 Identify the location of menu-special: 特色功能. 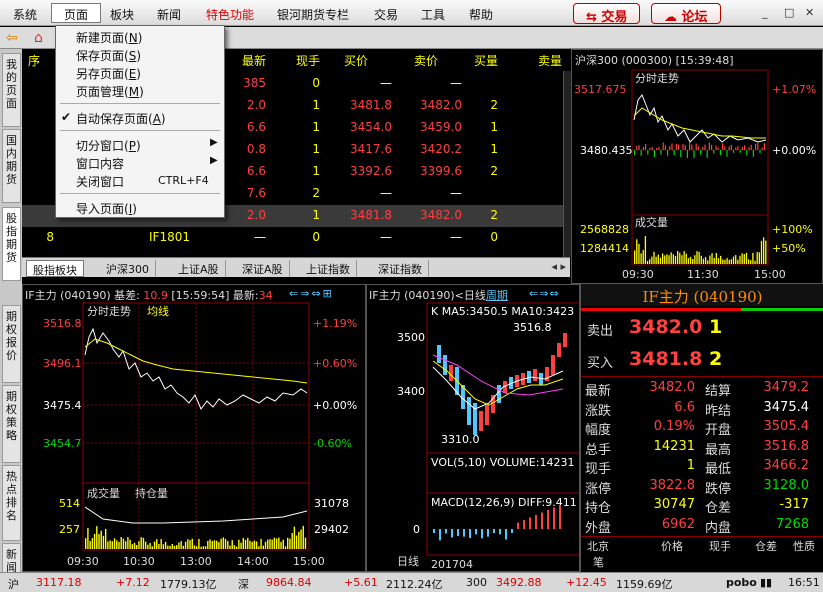
(230, 14).